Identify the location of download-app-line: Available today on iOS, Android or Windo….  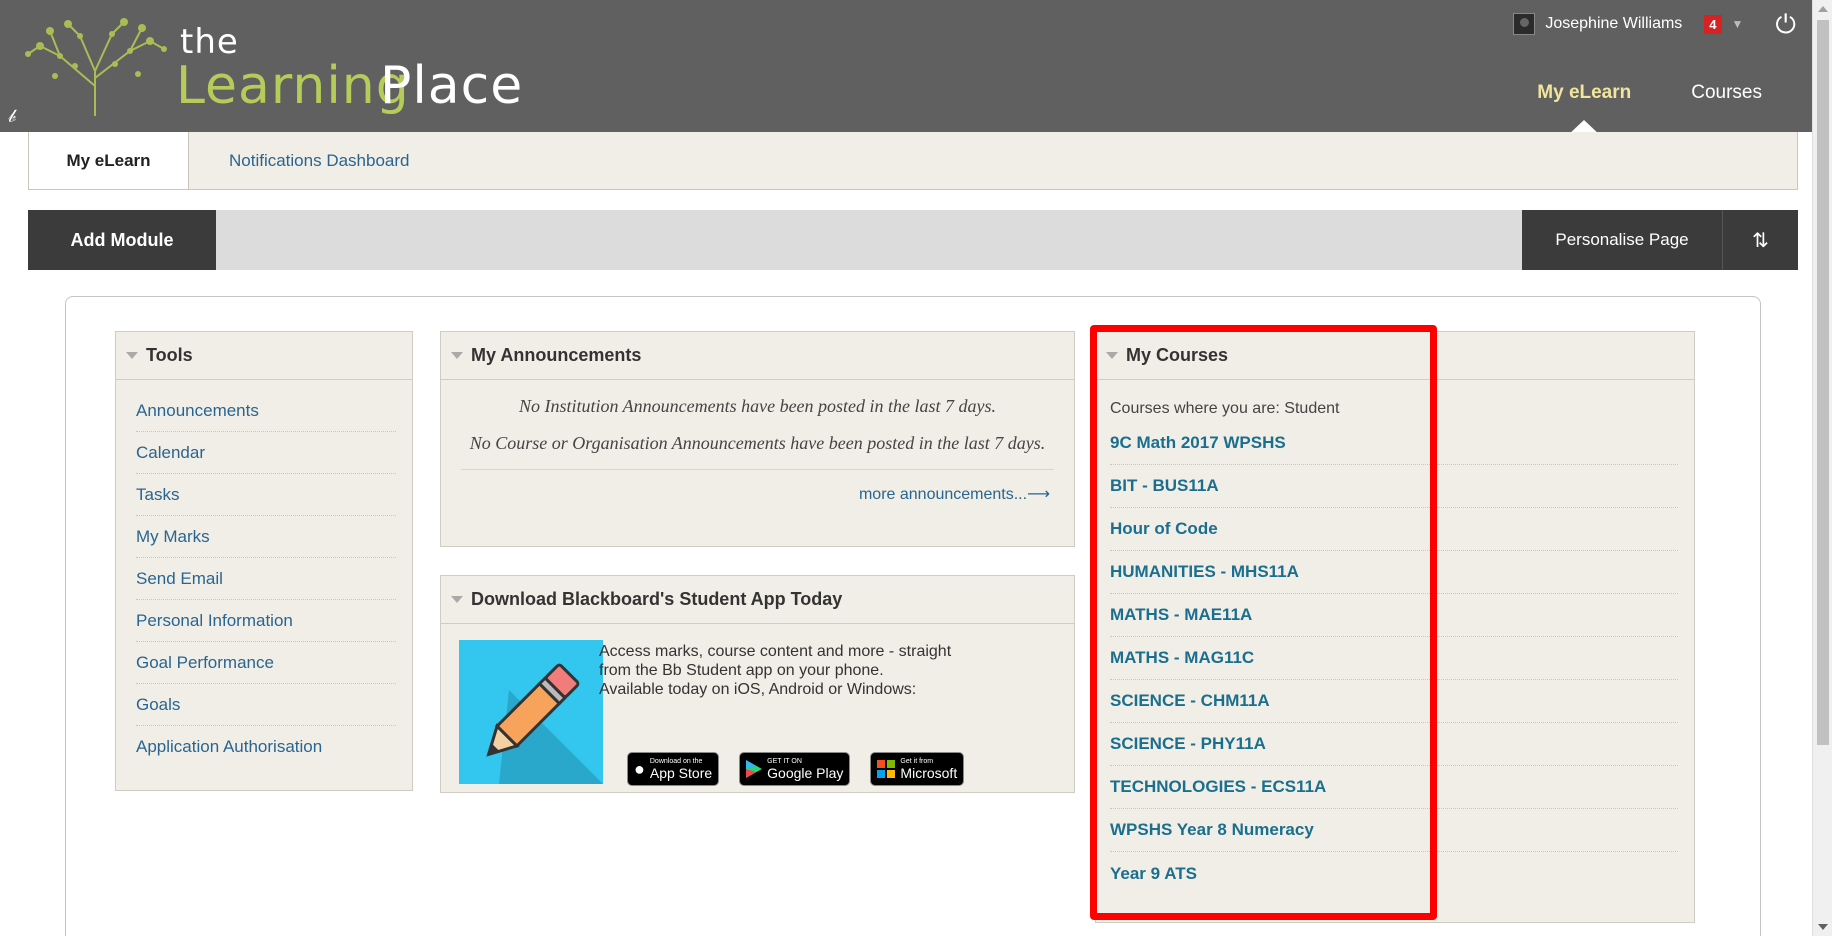
(758, 689).